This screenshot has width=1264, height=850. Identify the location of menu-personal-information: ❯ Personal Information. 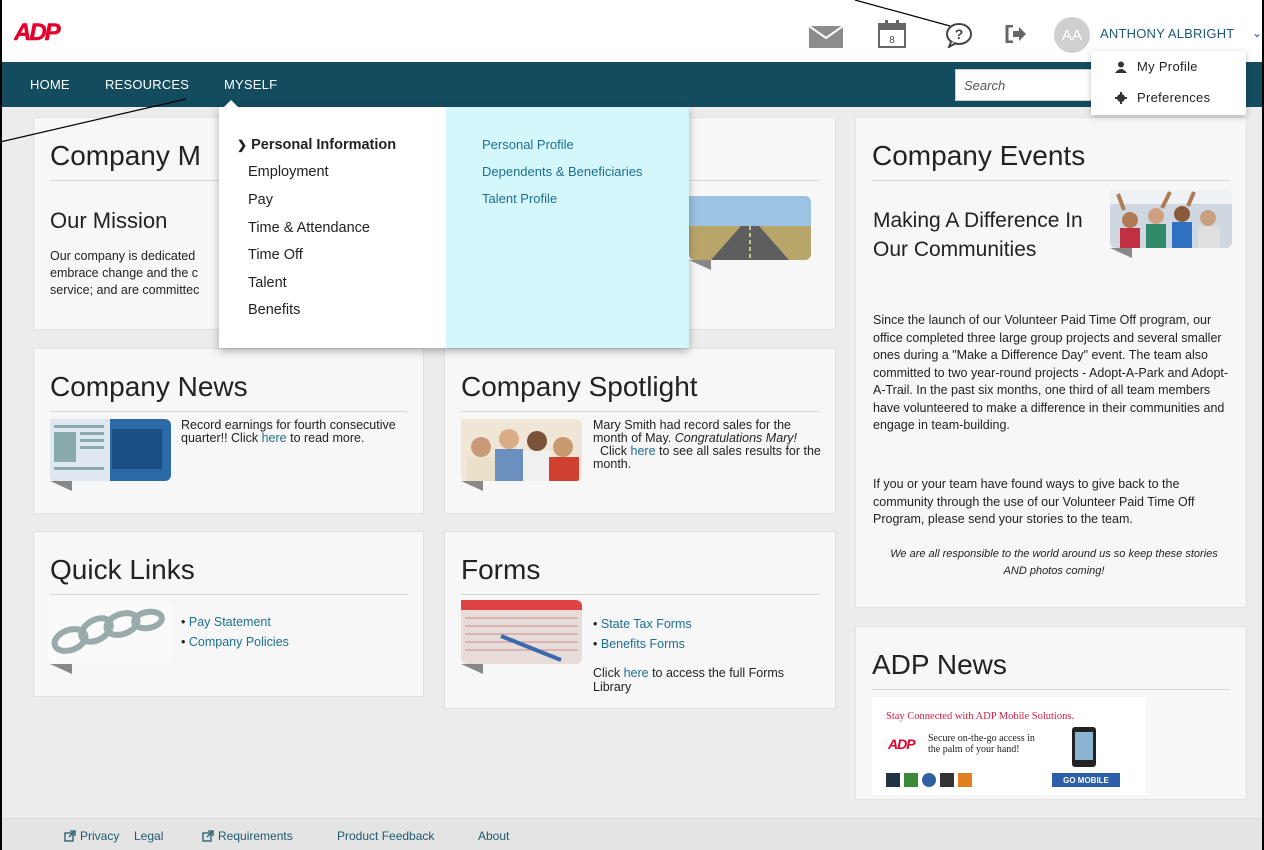
(316, 145).